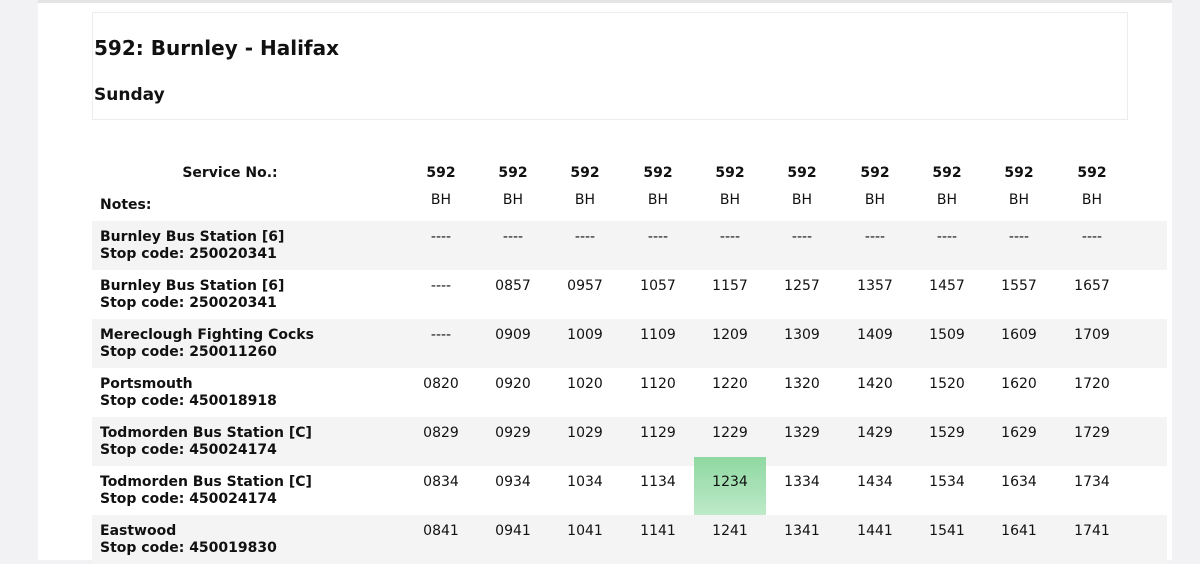 The width and height of the screenshot is (1200, 564). Describe the element at coordinates (1019, 482) in the screenshot. I see `time-cell: 1634` at that location.